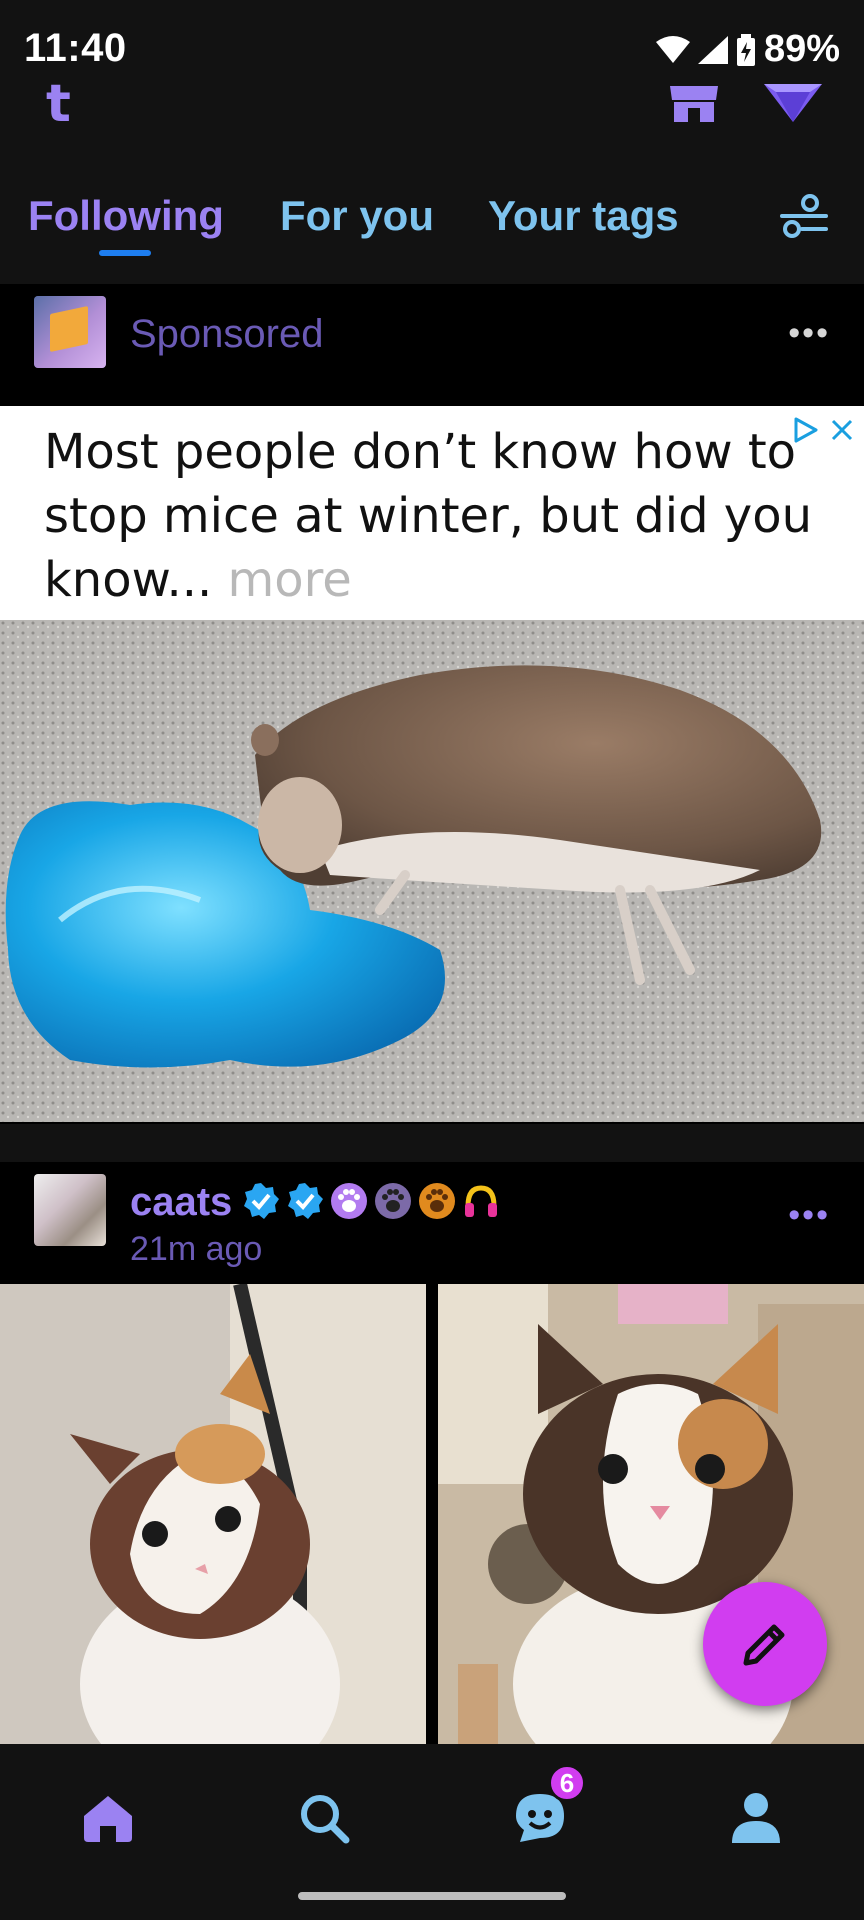 Image resolution: width=864 pixels, height=1920 pixels. What do you see at coordinates (823, 430) in the screenshot?
I see `ad-choices` at bounding box center [823, 430].